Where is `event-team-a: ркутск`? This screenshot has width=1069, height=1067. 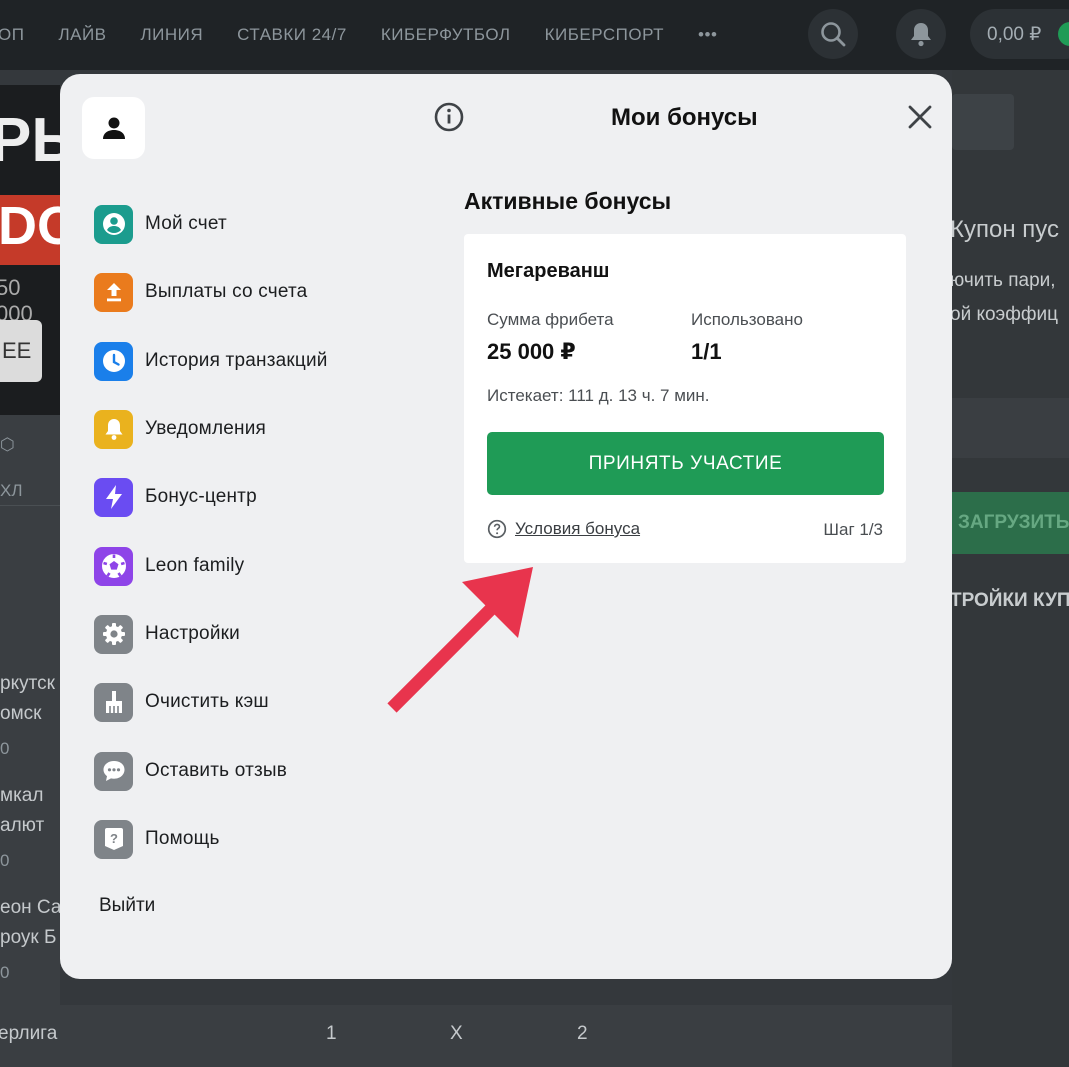
event-team-a: ркутск is located at coordinates (27, 684).